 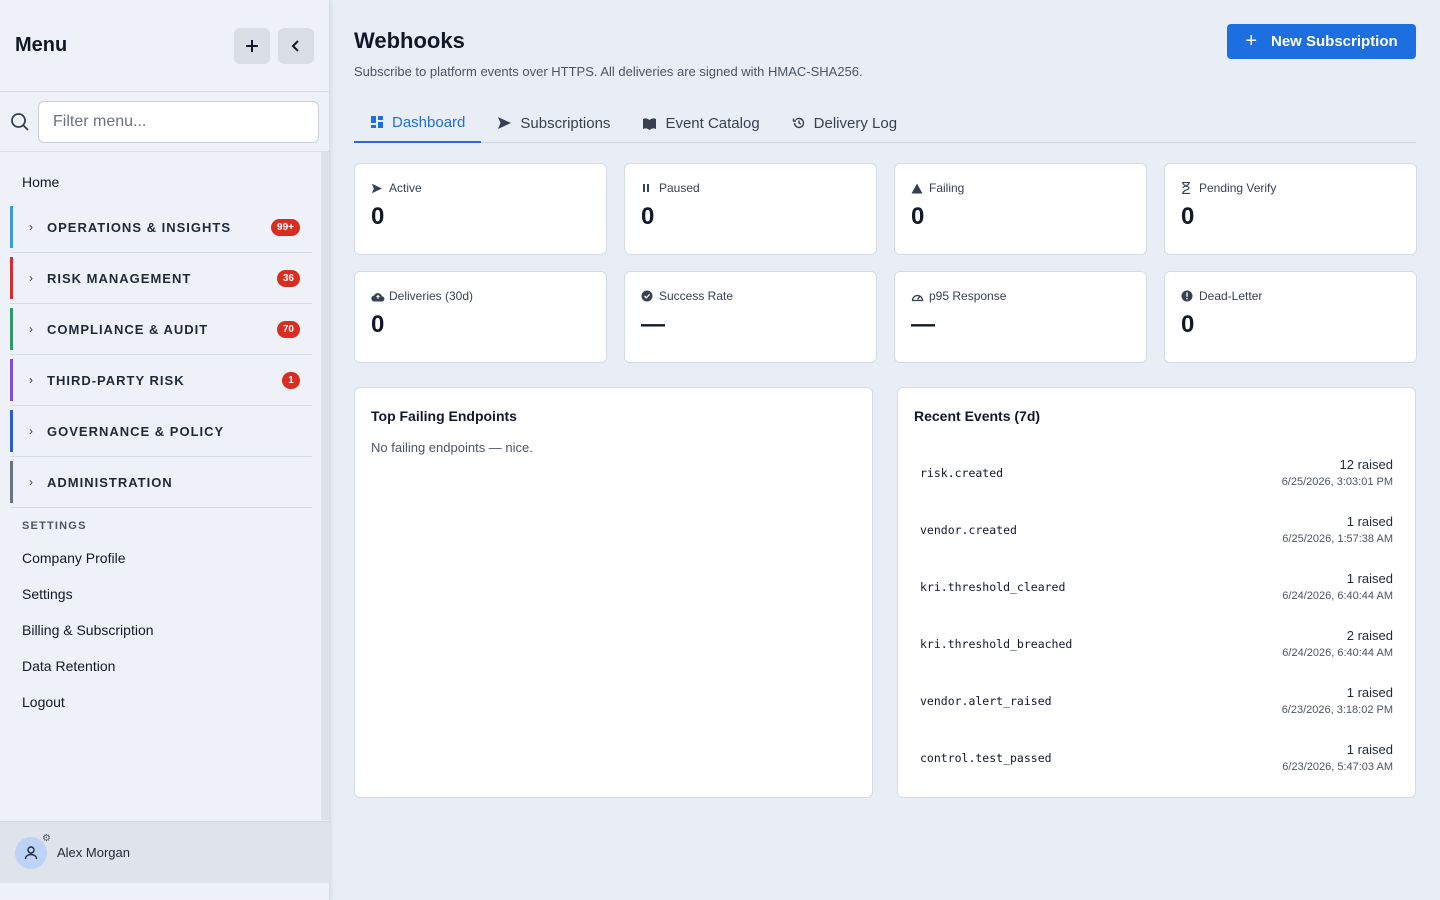 I want to click on stat-card-p95-response: p95 Response —, so click(x=1020, y=317).